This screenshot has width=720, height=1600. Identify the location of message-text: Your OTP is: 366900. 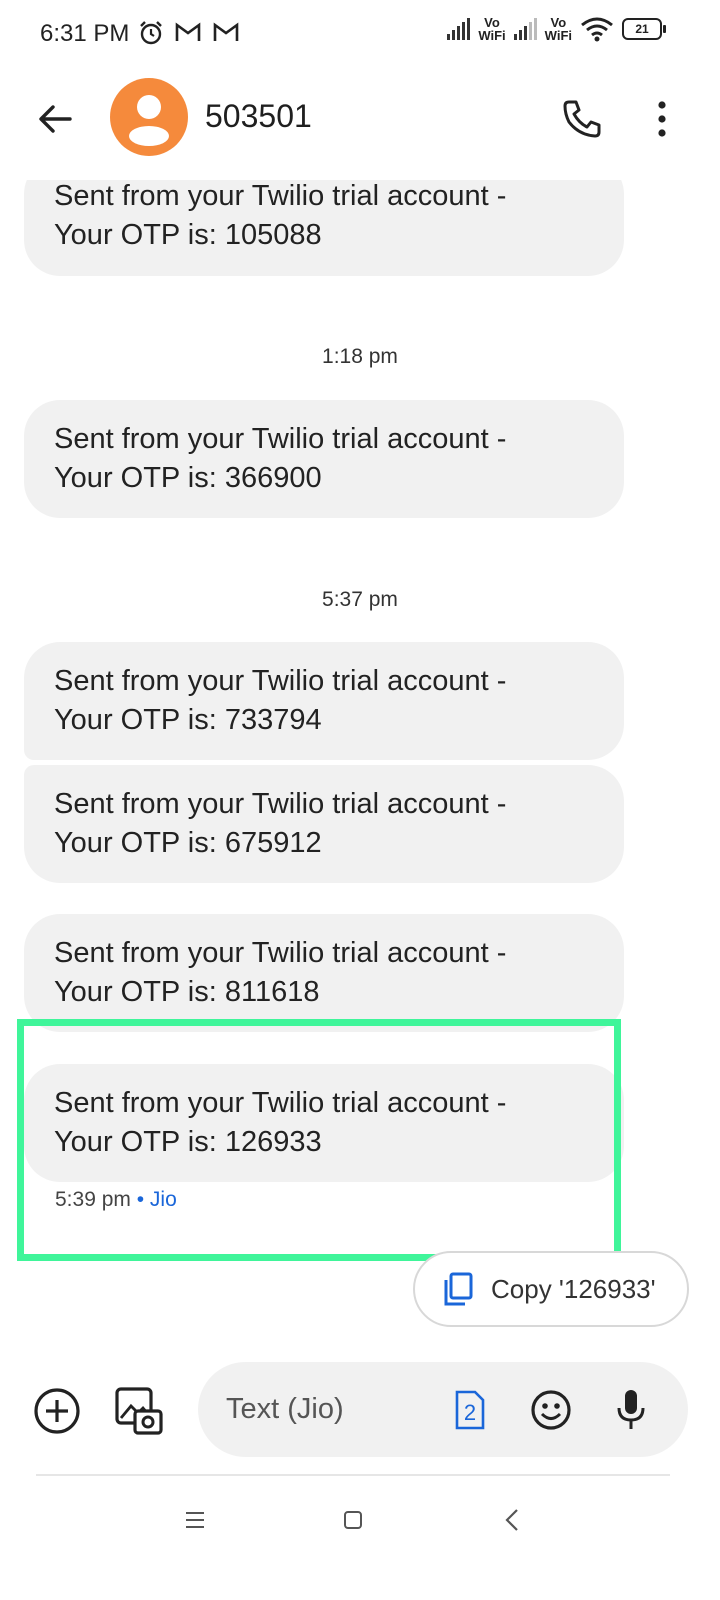
(188, 478).